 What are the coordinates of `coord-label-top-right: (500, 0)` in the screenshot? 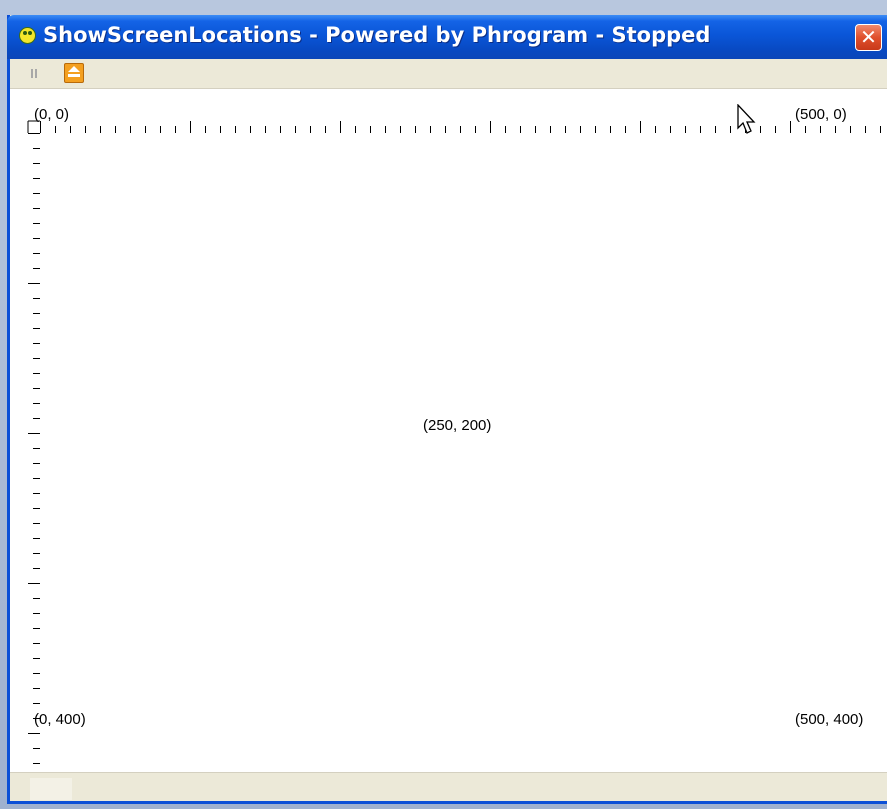 It's located at (821, 114).